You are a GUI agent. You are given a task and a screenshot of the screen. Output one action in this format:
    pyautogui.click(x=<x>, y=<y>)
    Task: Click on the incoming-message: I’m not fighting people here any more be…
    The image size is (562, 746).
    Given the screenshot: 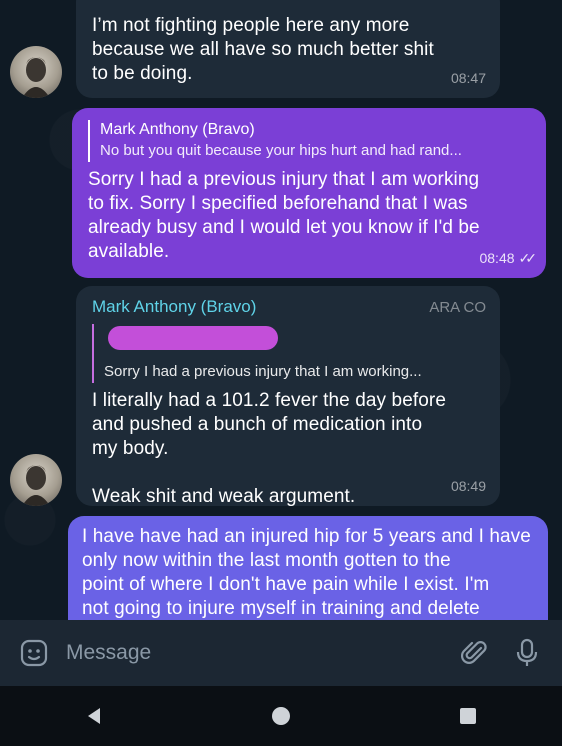 What is the action you would take?
    pyautogui.click(x=288, y=49)
    